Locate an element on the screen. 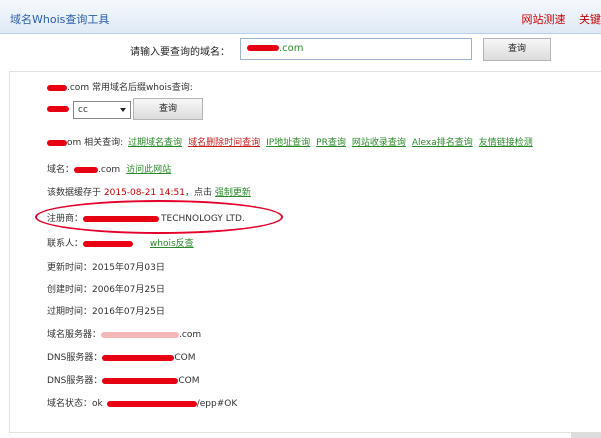  header-links: 网站测速 关键 is located at coordinates (556, 19).